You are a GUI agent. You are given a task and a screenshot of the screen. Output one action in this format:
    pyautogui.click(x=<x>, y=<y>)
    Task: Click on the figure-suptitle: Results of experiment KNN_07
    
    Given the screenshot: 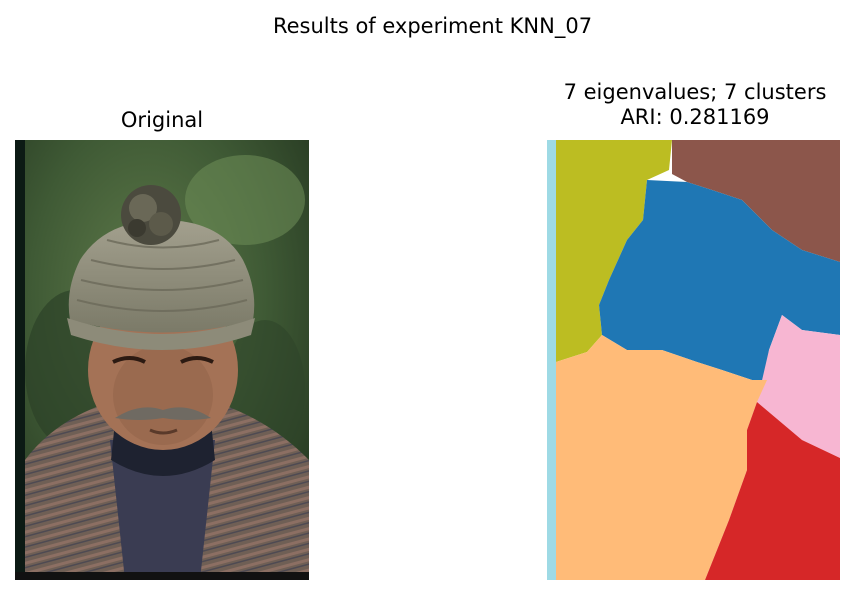 What is the action you would take?
    pyautogui.click(x=432, y=26)
    